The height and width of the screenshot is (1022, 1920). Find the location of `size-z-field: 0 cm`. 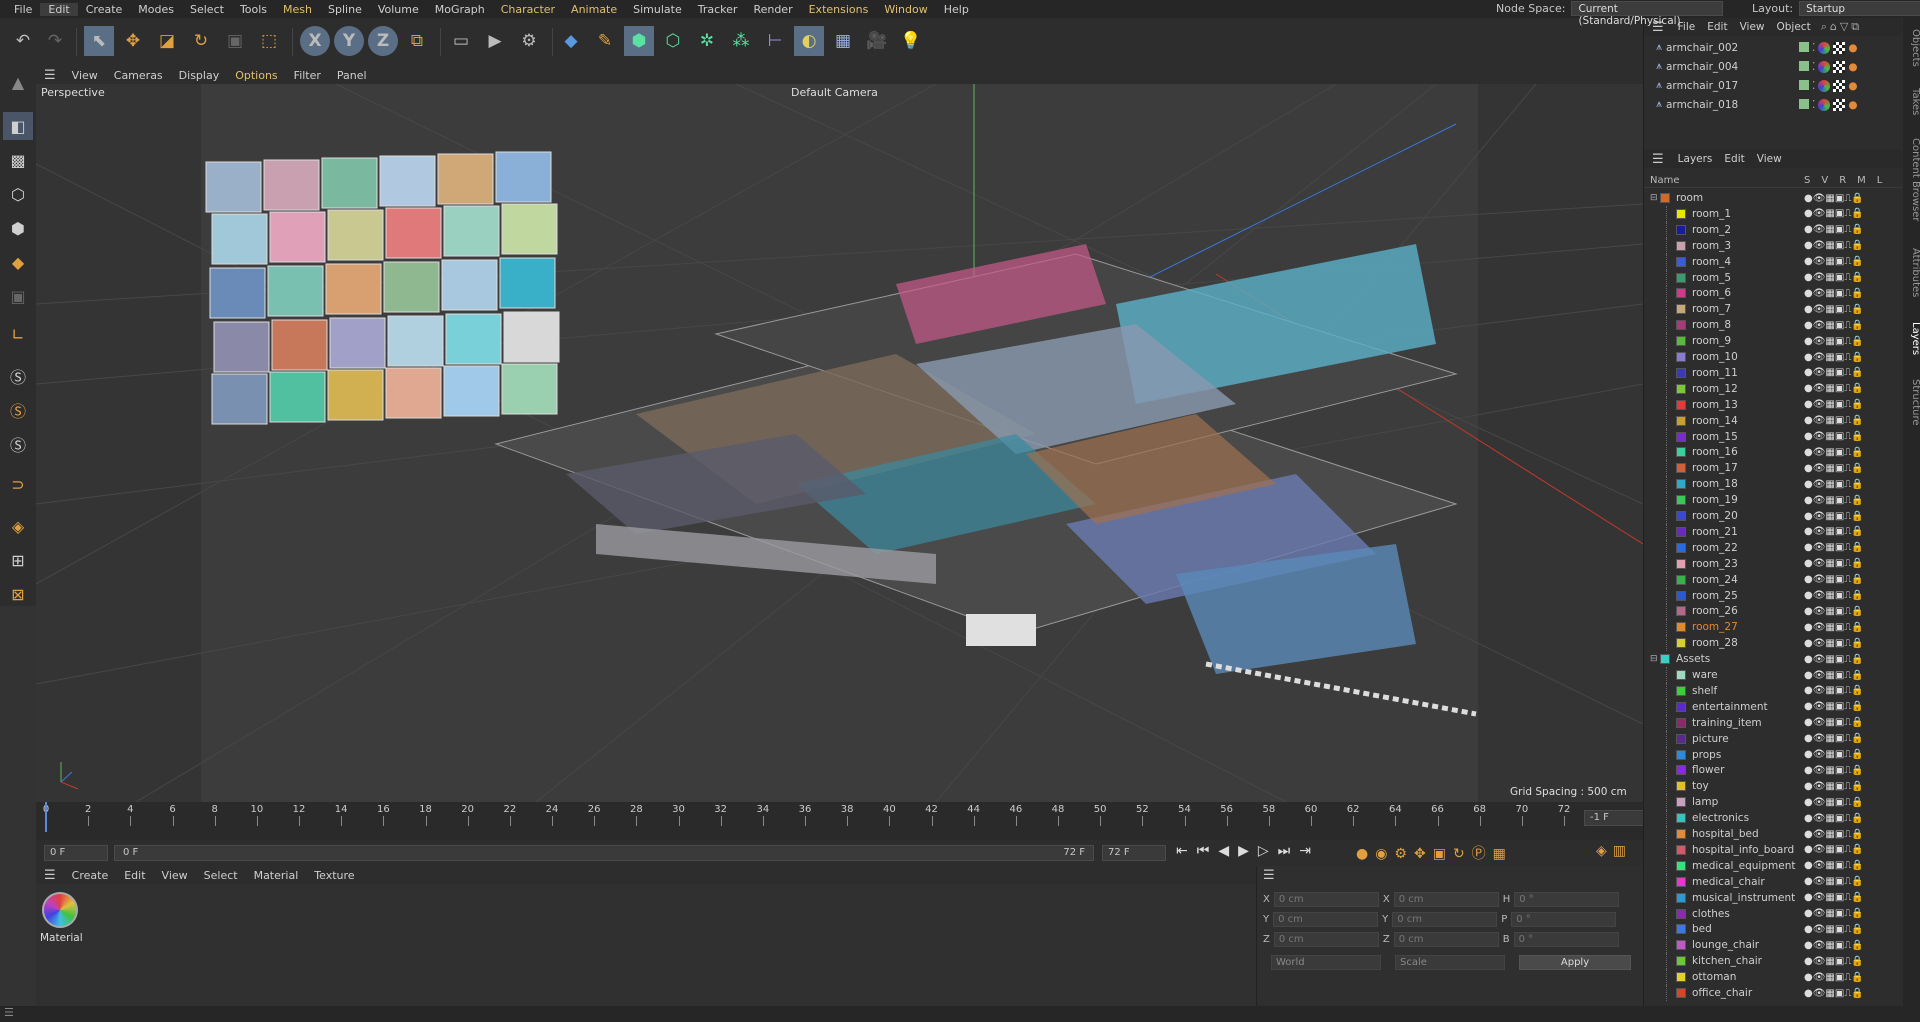

size-z-field: 0 cm is located at coordinates (1446, 939).